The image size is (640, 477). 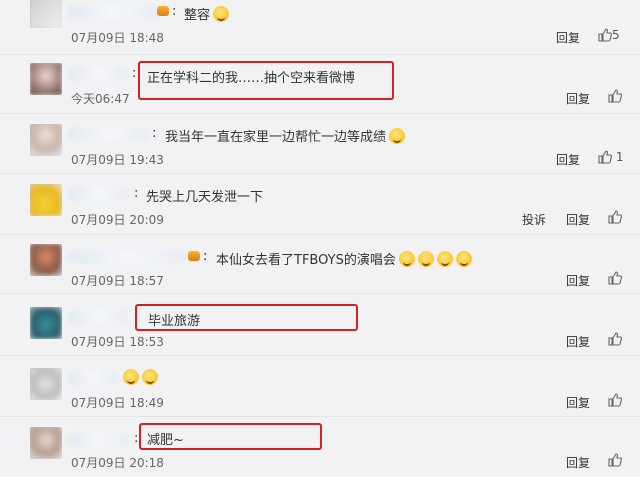 I want to click on comment-time: 07月09日 19:43, so click(x=117, y=160).